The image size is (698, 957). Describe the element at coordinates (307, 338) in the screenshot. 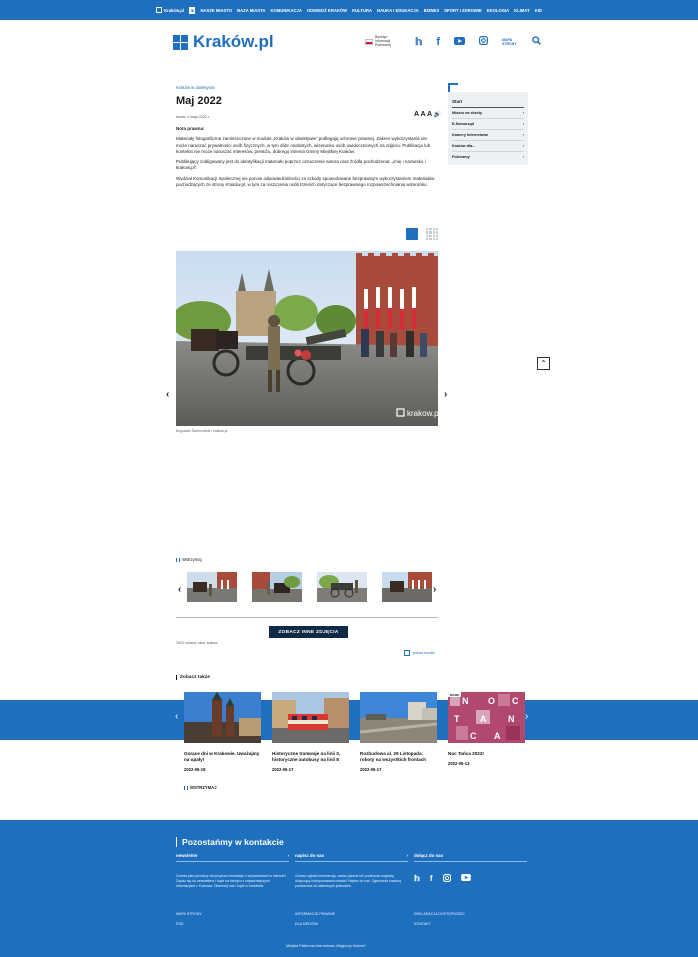

I see `gallery-main-photo: krakow.pl` at that location.